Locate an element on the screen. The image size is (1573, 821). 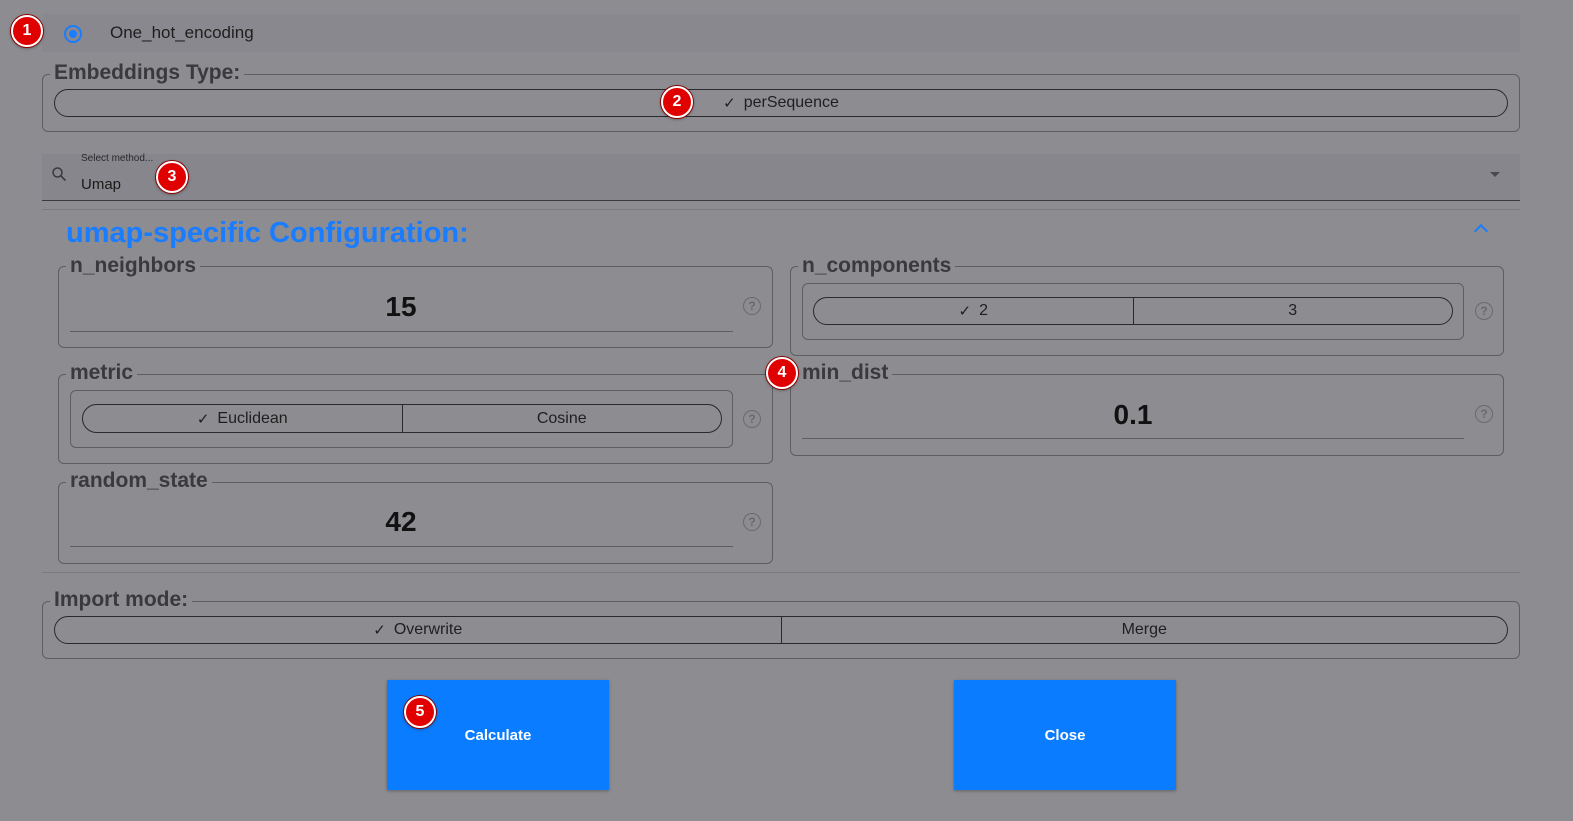
embedder-label: One_hot_encoding is located at coordinates (182, 32).